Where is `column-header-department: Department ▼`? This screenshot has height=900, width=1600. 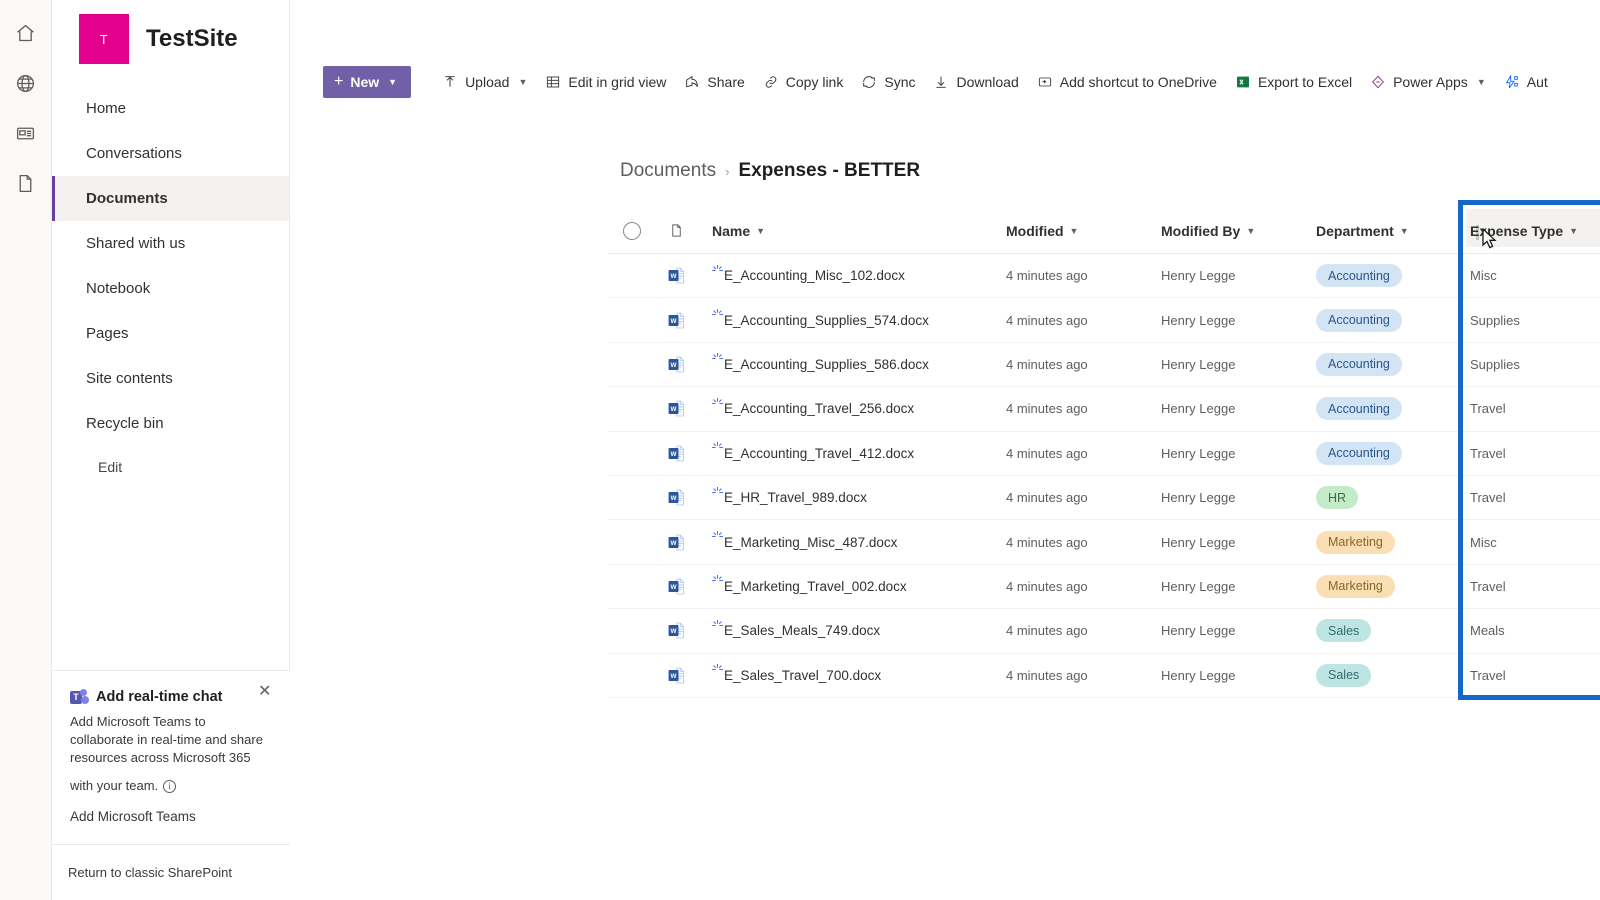 column-header-department: Department ▼ is located at coordinates (1382, 231).